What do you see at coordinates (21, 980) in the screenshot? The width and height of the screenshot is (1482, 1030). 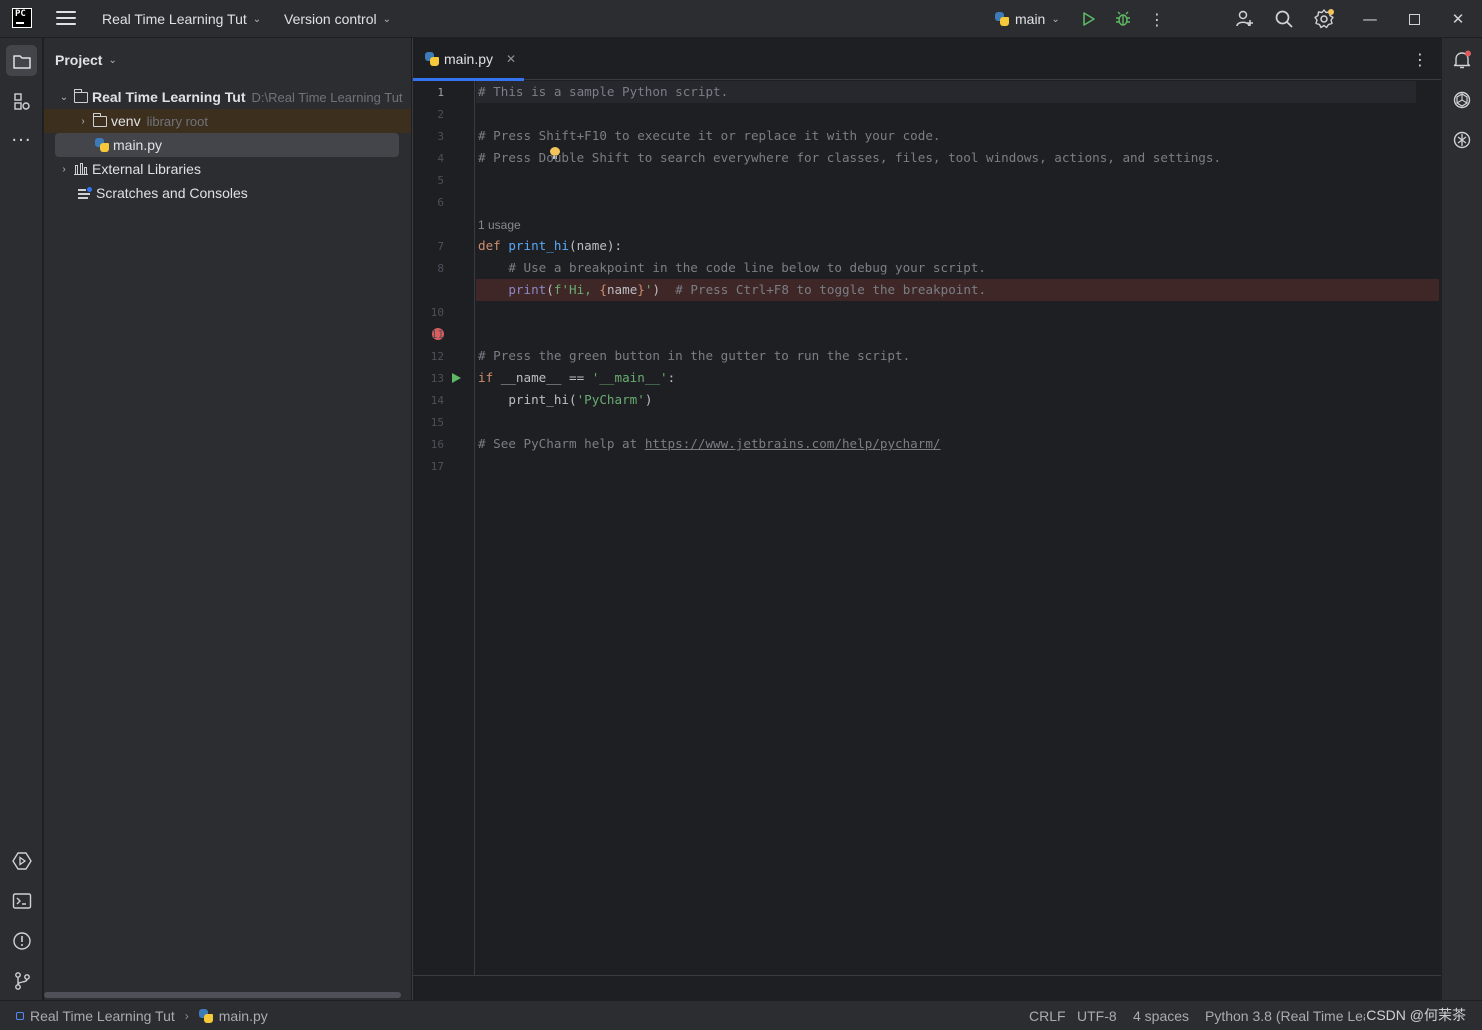 I see `git-icon` at bounding box center [21, 980].